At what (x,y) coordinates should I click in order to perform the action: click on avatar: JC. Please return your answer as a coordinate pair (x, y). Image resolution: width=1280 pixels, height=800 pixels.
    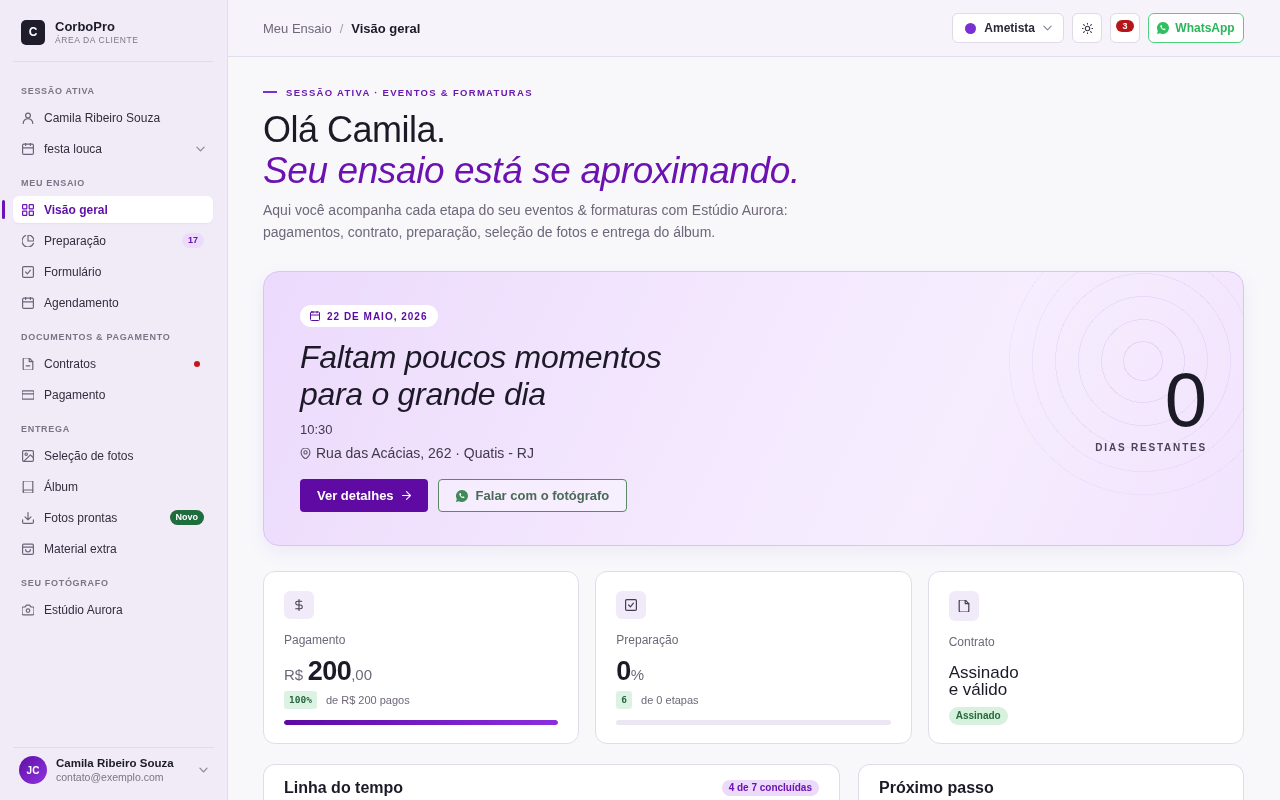
    Looking at the image, I should click on (33, 770).